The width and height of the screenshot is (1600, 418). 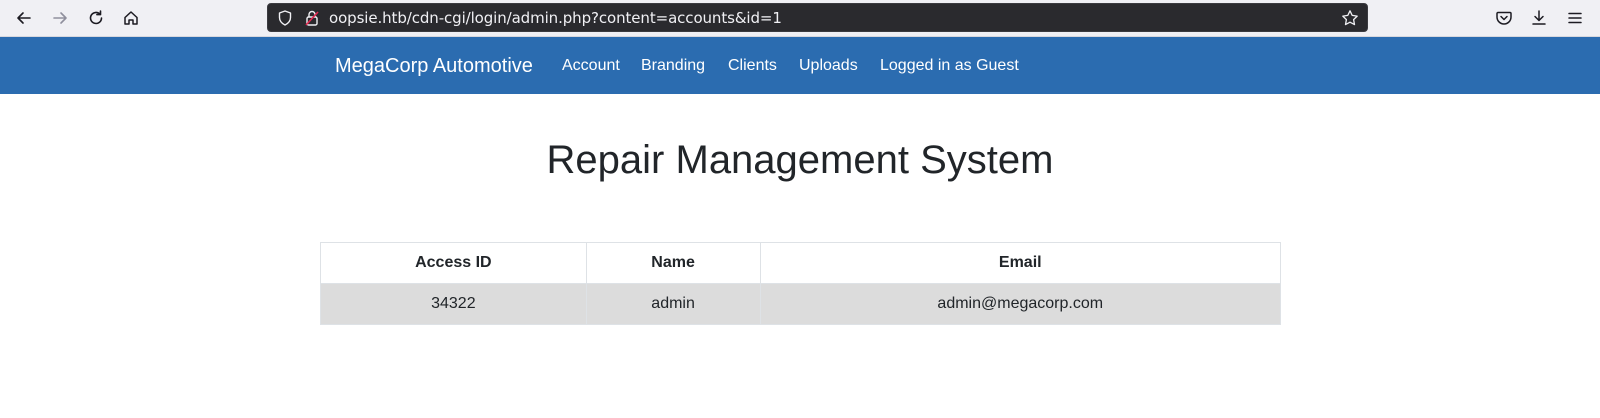 What do you see at coordinates (60, 18) in the screenshot?
I see `forward-arrow-icon` at bounding box center [60, 18].